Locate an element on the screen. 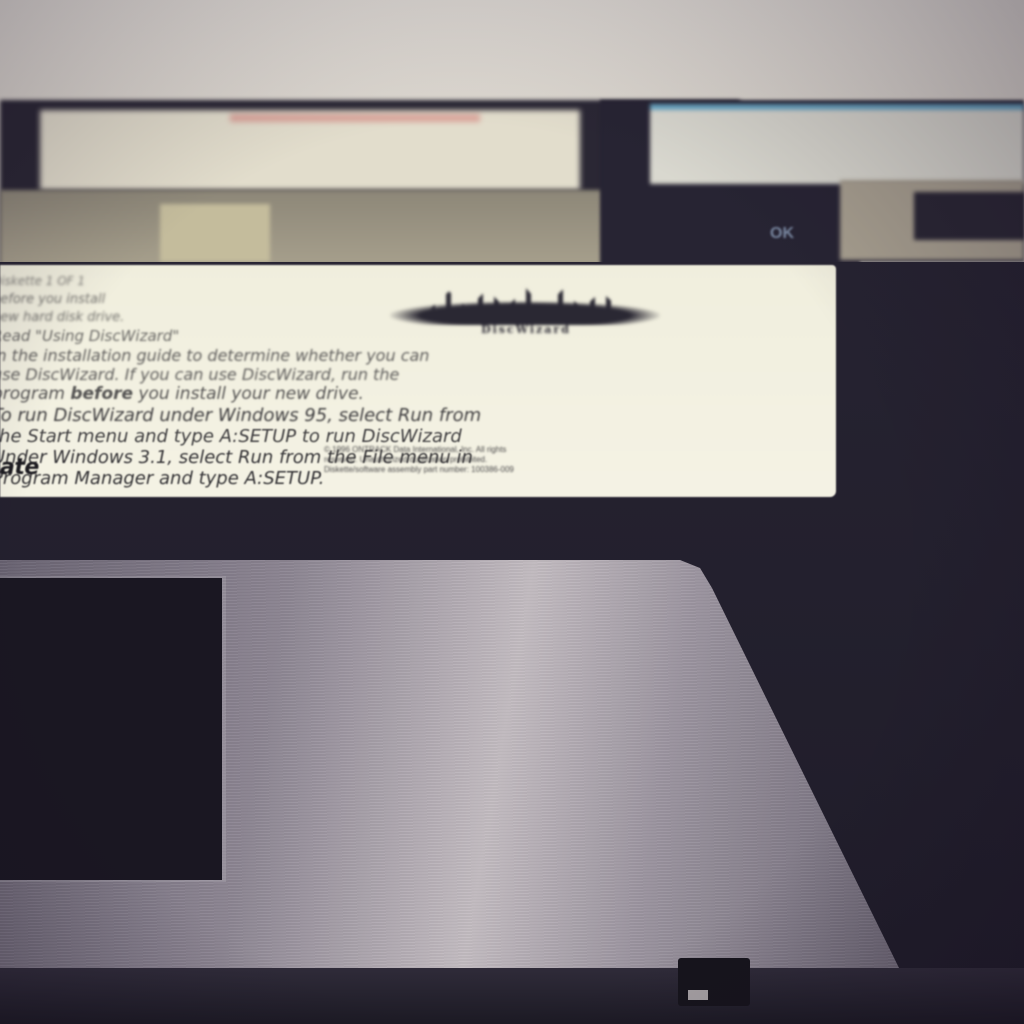 The height and width of the screenshot is (1024, 1024). logo-emblem is located at coordinates (525, 313).